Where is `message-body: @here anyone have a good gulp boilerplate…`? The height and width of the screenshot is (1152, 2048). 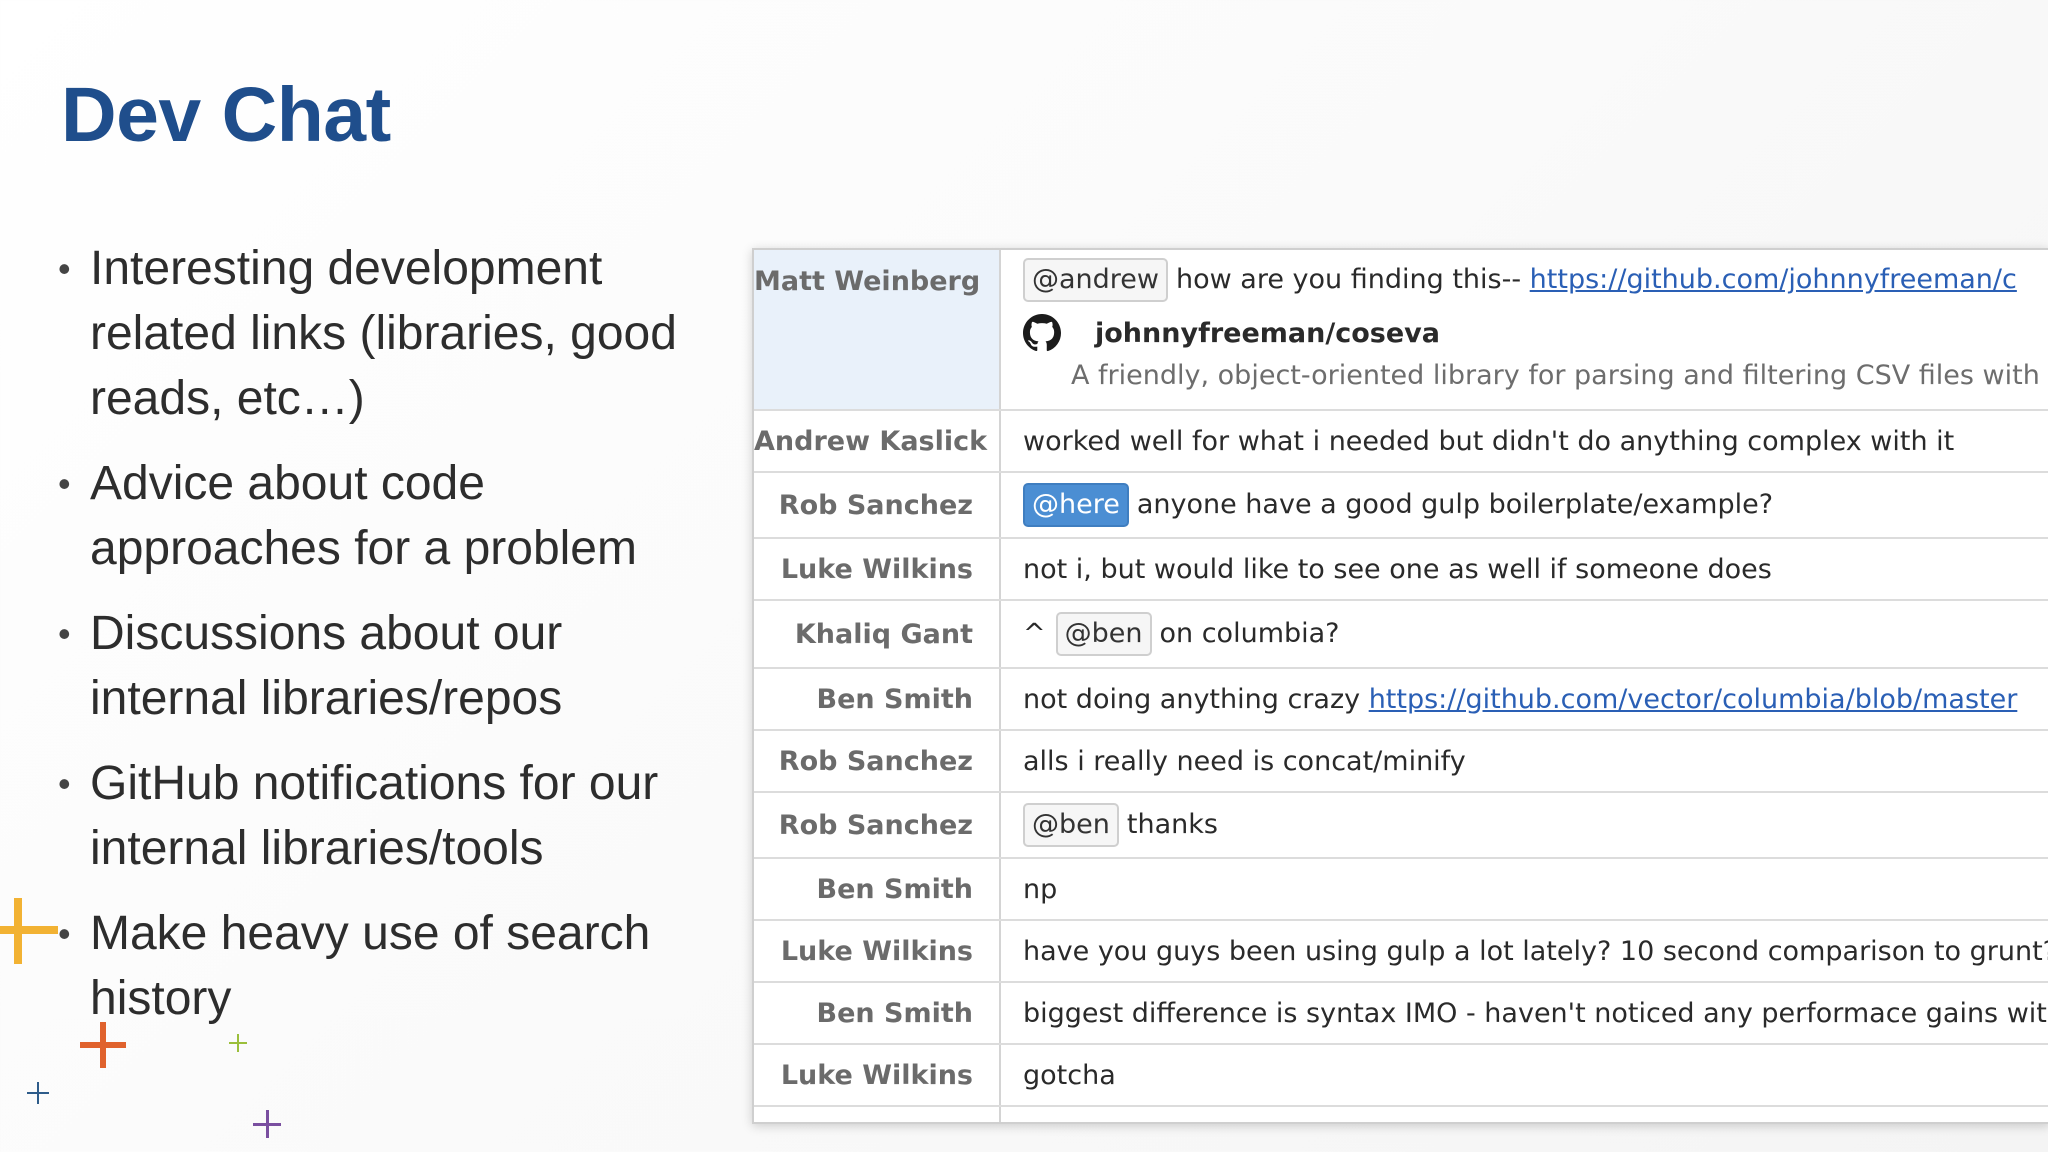
message-body: @here anyone have a good gulp boilerplate… is located at coordinates (1524, 505).